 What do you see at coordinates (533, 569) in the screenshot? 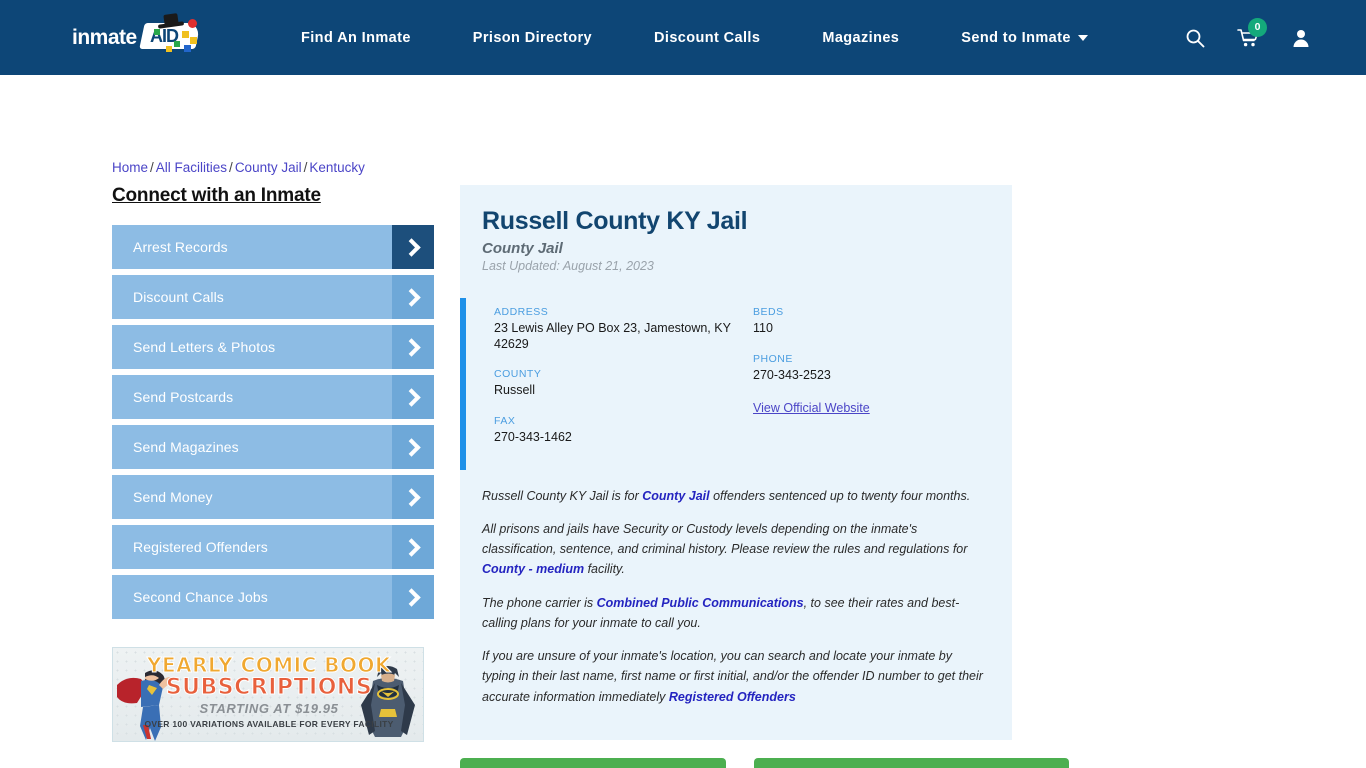
I see `county-medium-link: County - medium` at bounding box center [533, 569].